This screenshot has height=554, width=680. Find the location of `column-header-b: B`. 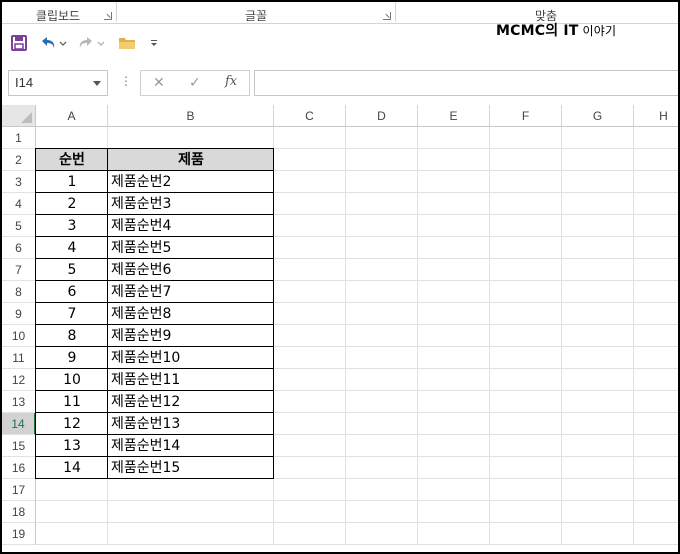

column-header-b: B is located at coordinates (191, 116).